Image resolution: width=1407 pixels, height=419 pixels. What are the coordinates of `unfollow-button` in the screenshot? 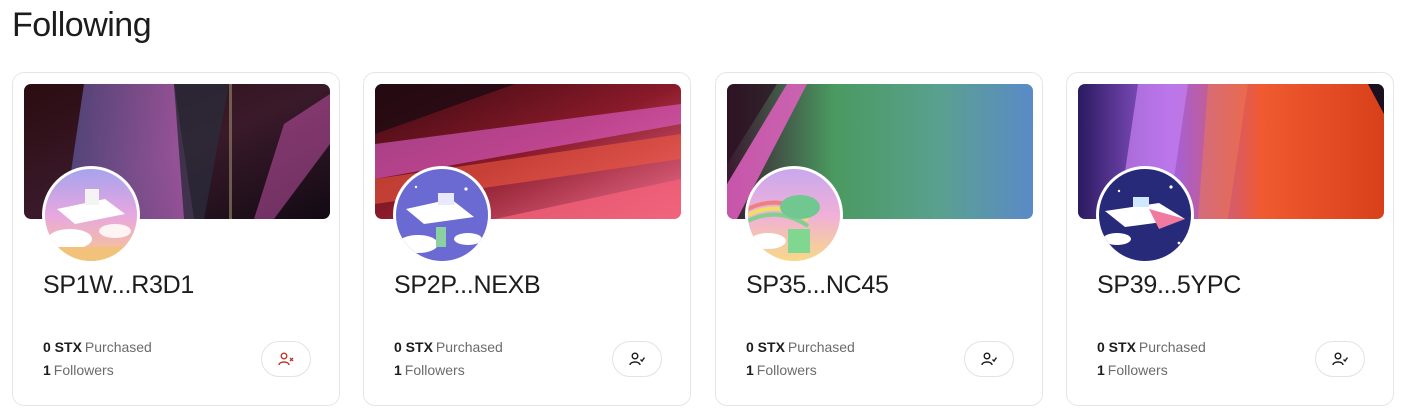 It's located at (286, 359).